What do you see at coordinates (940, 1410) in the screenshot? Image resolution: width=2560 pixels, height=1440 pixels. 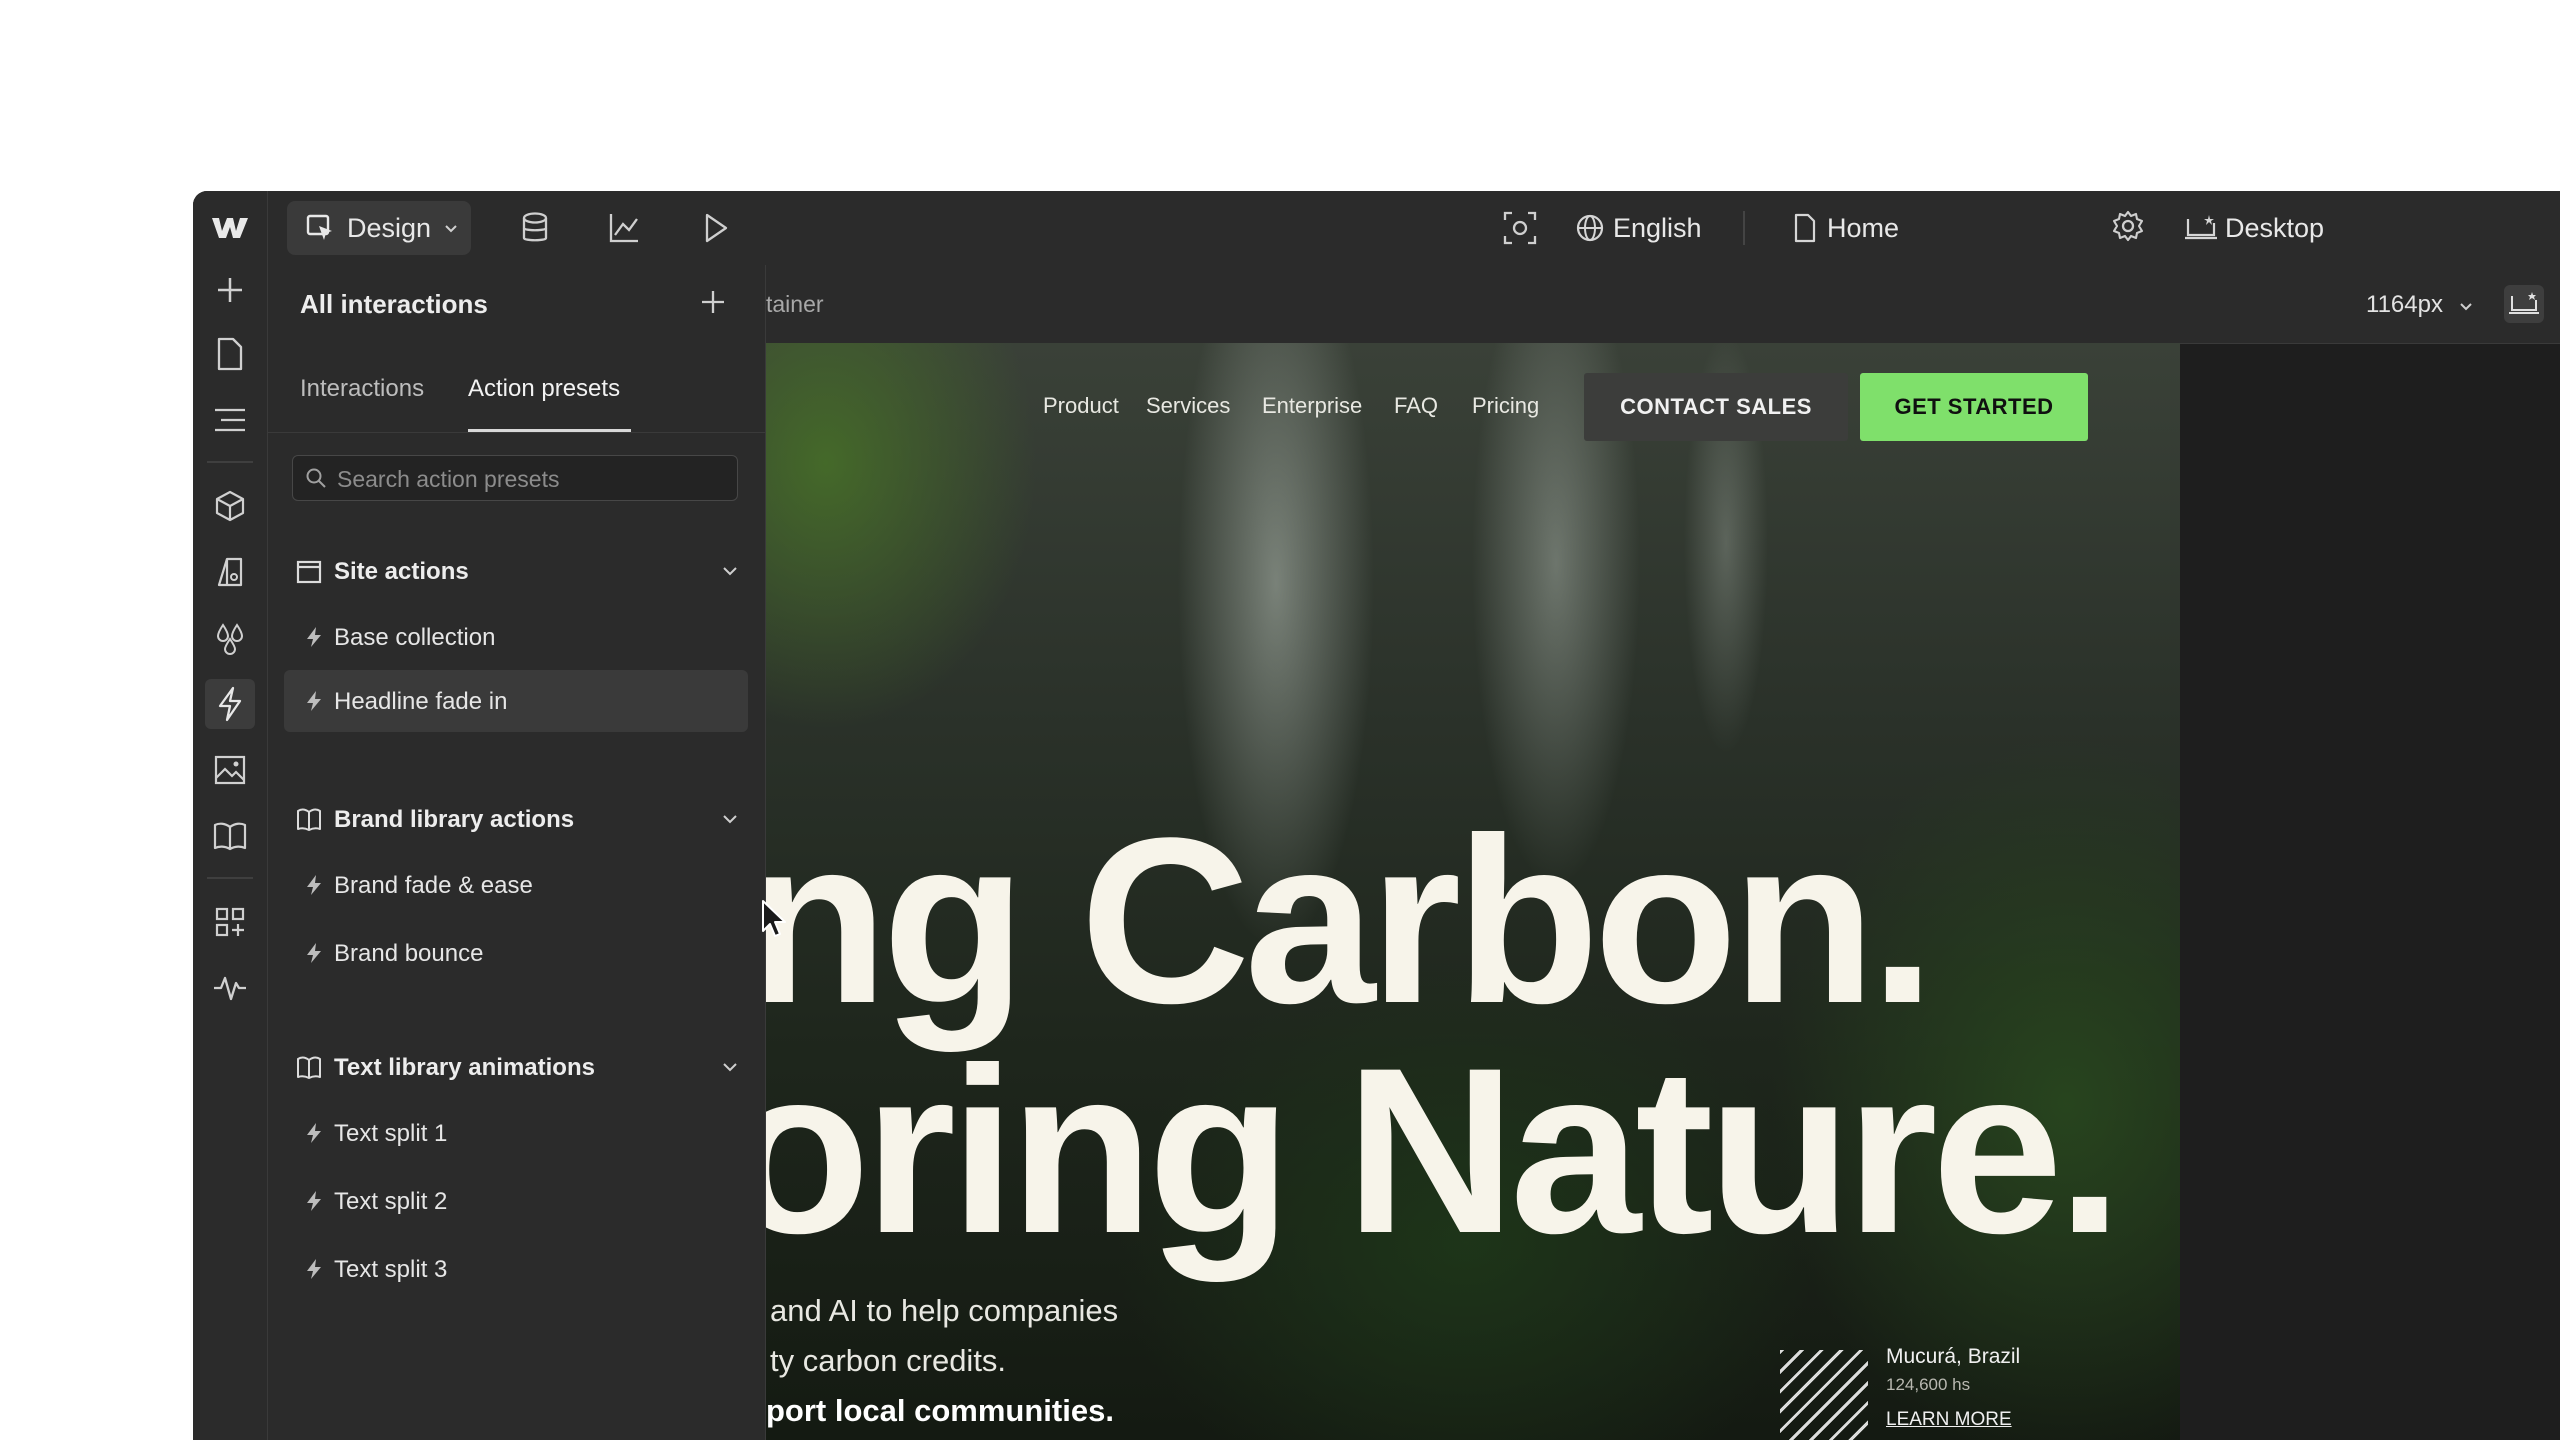 I see `hero-subtext-line-3: port local communities.` at bounding box center [940, 1410].